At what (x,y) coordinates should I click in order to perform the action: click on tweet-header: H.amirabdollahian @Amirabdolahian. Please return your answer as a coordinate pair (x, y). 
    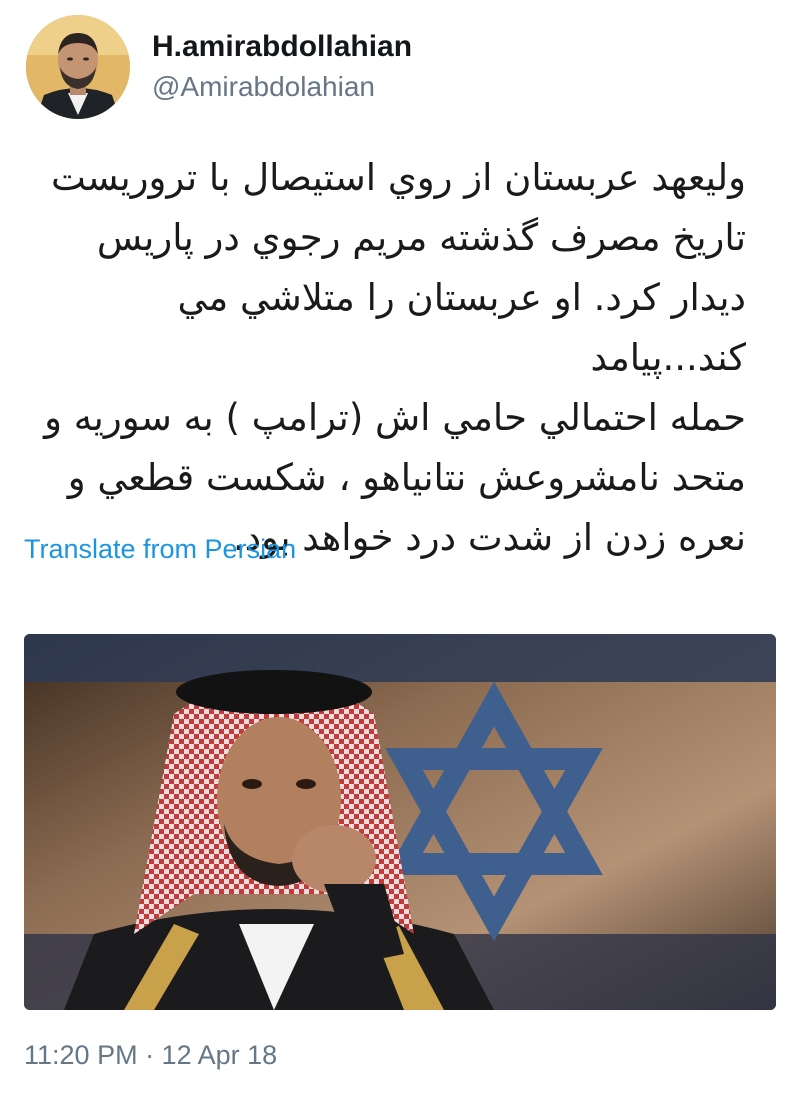
    Looking at the image, I should click on (400, 70).